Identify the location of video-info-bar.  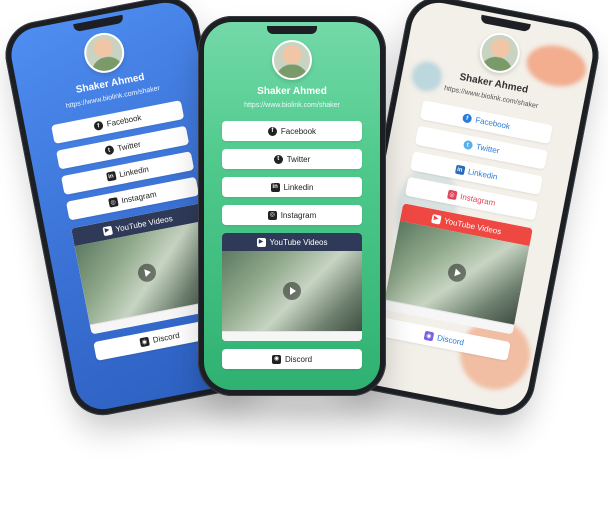
(292, 336).